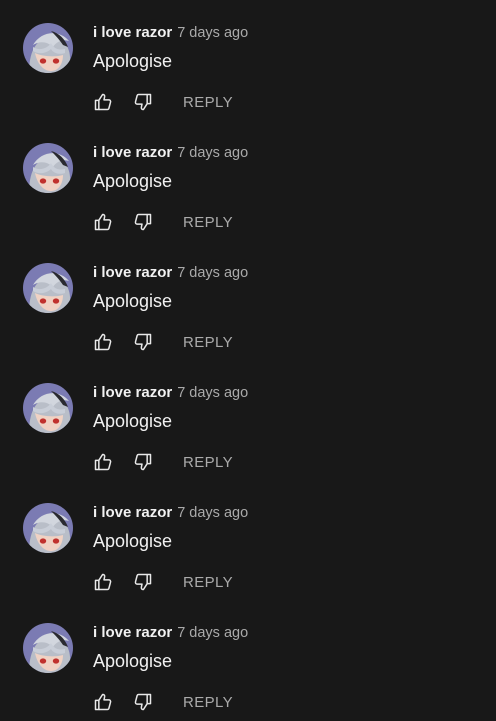 This screenshot has height=721, width=496. What do you see at coordinates (248, 672) in the screenshot?
I see `comment-thread: i love razor 7 days ago Apologise REPLY` at bounding box center [248, 672].